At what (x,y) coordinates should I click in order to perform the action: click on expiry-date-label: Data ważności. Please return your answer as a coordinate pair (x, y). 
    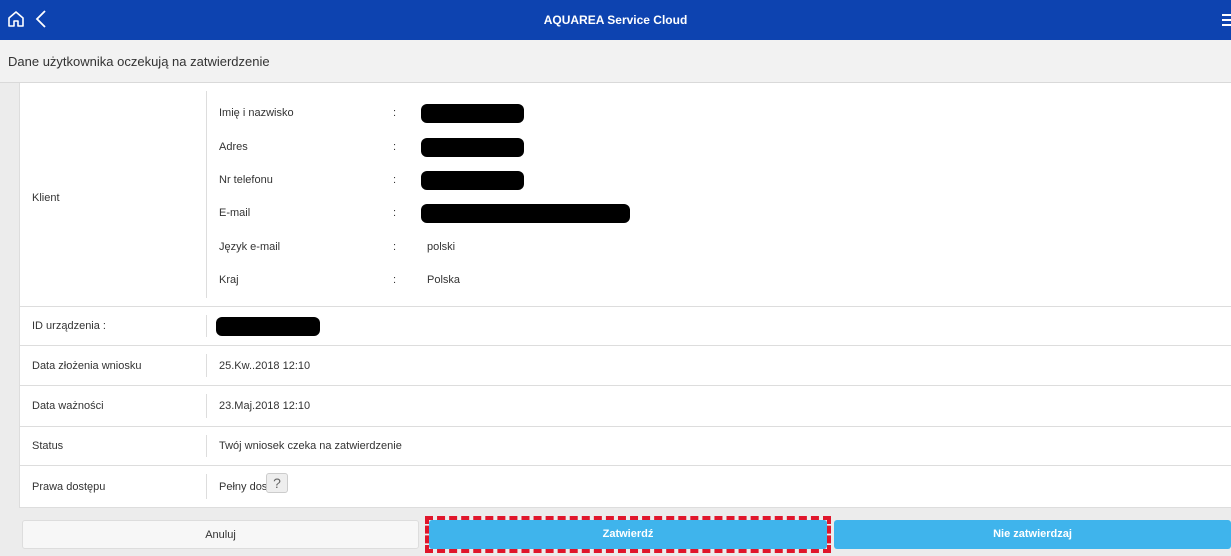
    Looking at the image, I should click on (68, 406).